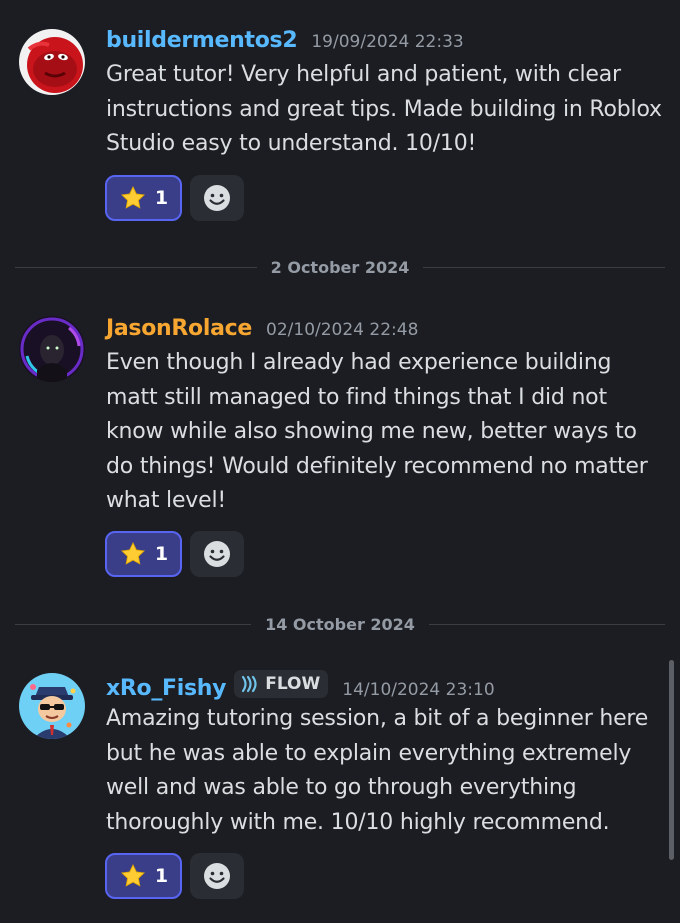 Image resolution: width=680 pixels, height=923 pixels. What do you see at coordinates (179, 328) in the screenshot?
I see `username: JasonRolace` at bounding box center [179, 328].